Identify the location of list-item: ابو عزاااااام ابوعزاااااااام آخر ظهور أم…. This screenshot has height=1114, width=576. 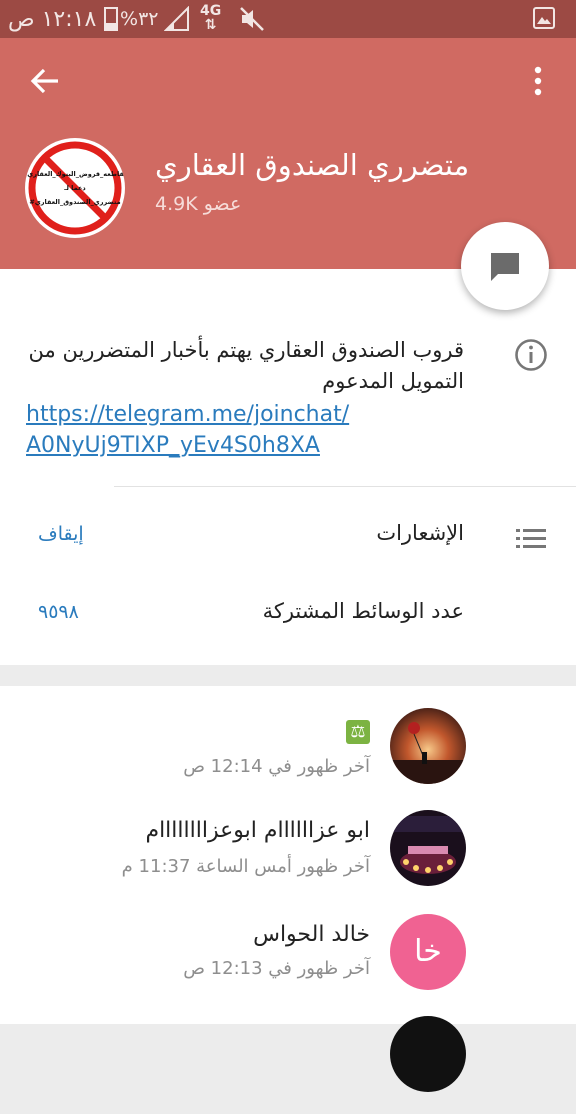
(288, 859).